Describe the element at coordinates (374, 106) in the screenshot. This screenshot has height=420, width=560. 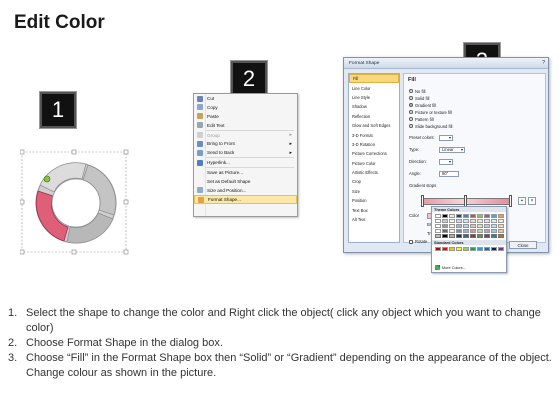
I see `nav-item-shadow: Shadow` at that location.